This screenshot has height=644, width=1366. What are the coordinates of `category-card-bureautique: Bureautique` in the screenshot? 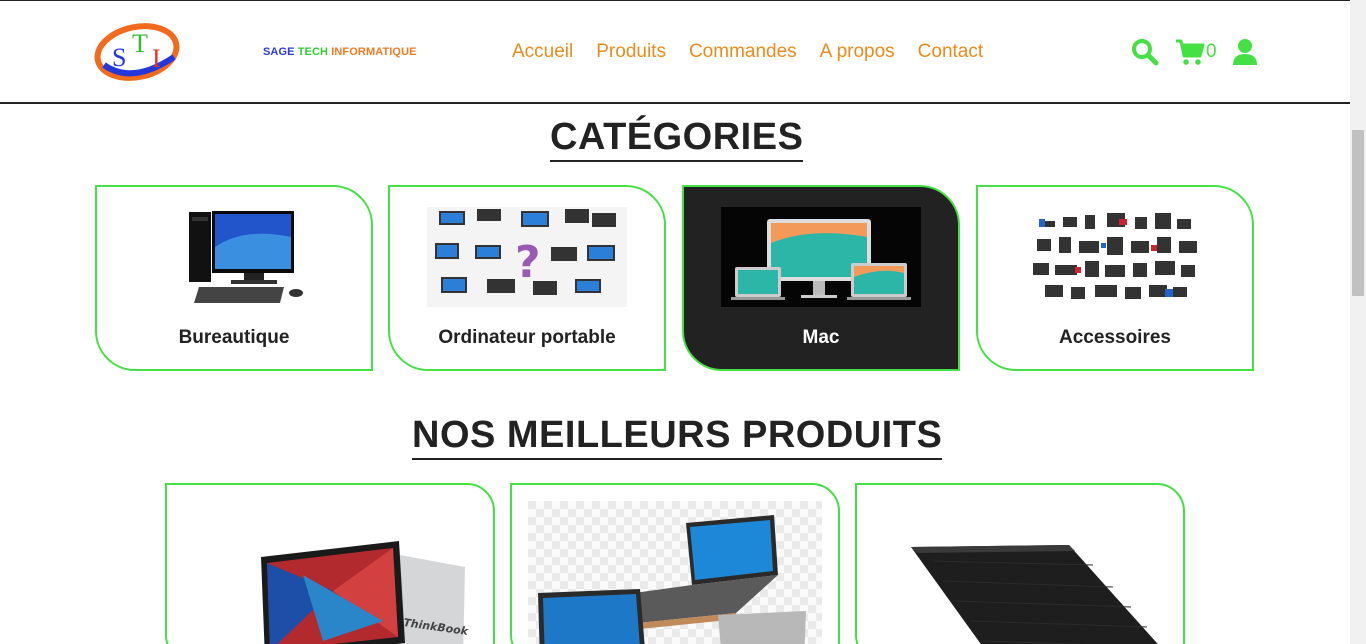 It's located at (234, 278).